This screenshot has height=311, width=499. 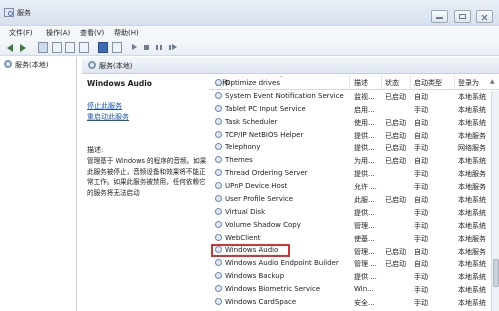 What do you see at coordinates (252, 83) in the screenshot?
I see `service-name-text: Optimize drives` at bounding box center [252, 83].